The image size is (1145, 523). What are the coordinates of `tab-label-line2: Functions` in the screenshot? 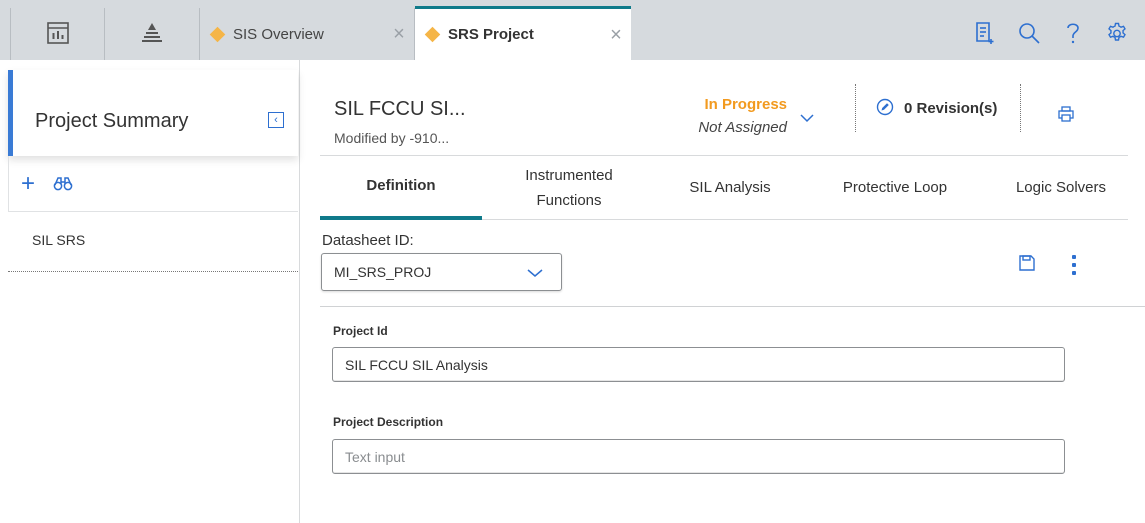 It's located at (569, 200).